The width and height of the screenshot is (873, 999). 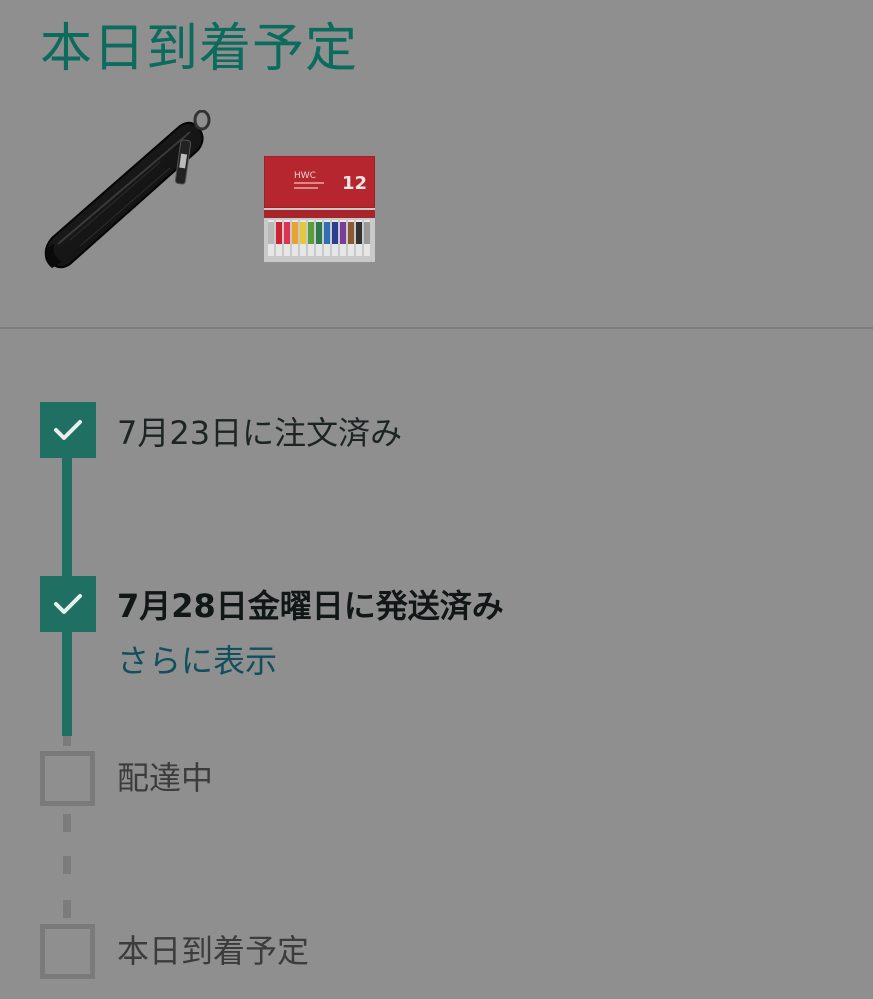 What do you see at coordinates (67, 778) in the screenshot?
I see `step-in-transit-checkbox` at bounding box center [67, 778].